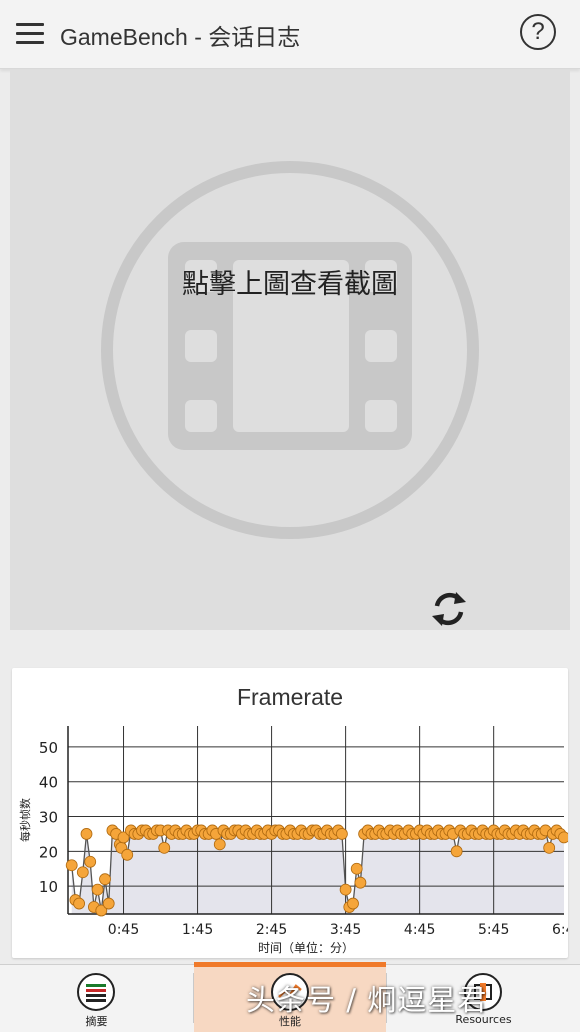  Describe the element at coordinates (197, 930) in the screenshot. I see `x-tick-label: 1:45` at that location.